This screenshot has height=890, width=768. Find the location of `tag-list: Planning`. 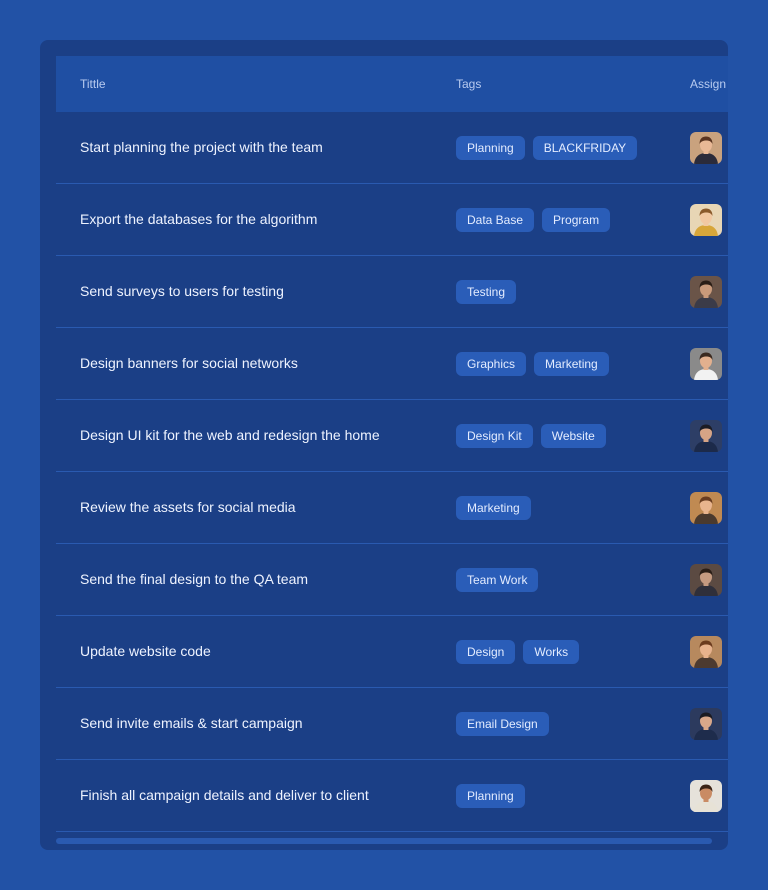

tag-list: Planning is located at coordinates (490, 796).